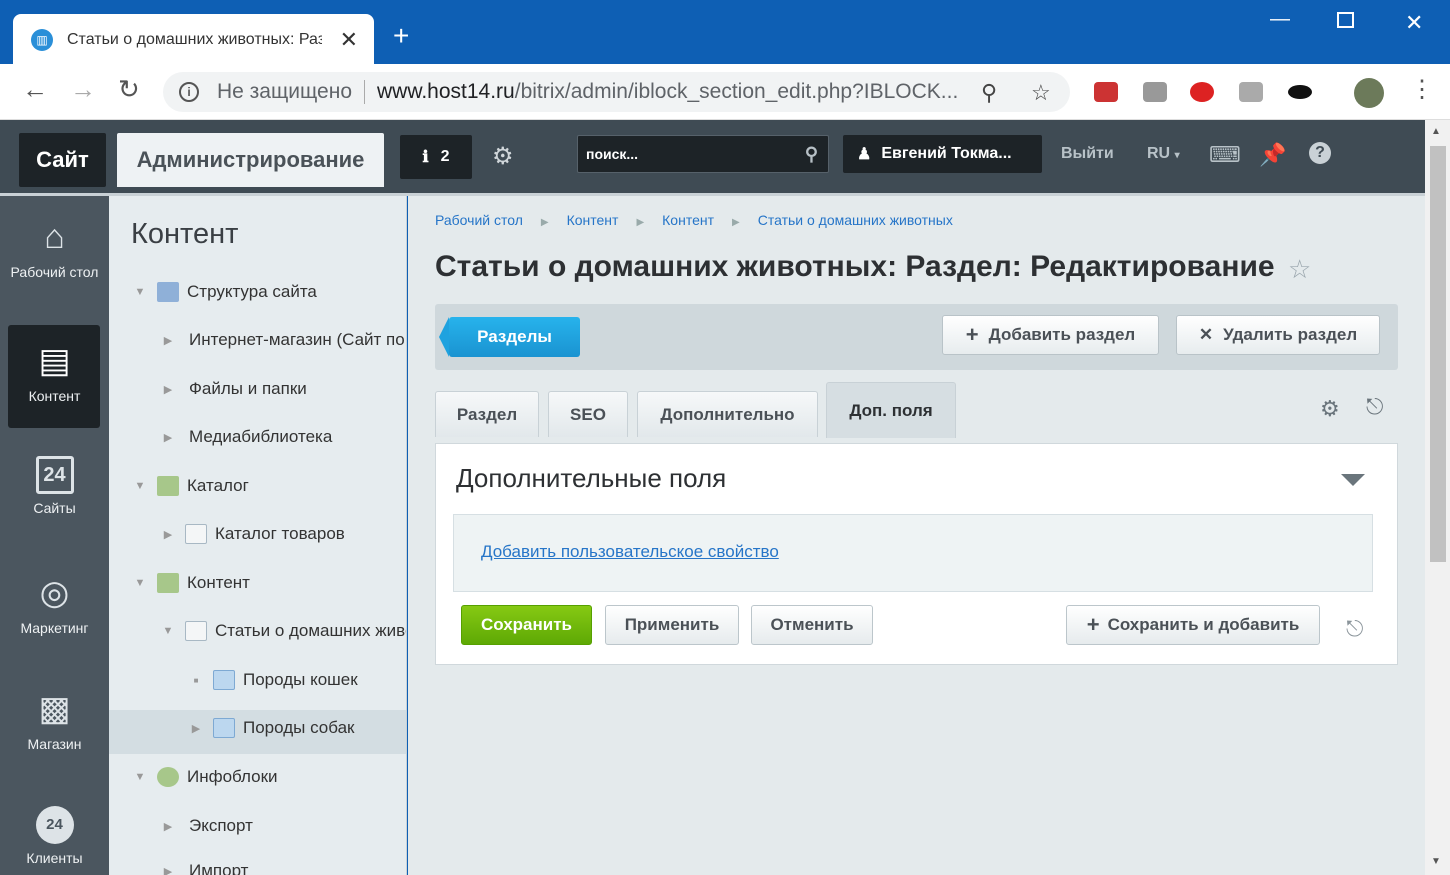 Image resolution: width=1450 pixels, height=875 pixels. Describe the element at coordinates (1436, 131) in the screenshot. I see `scroll-up-icon: ▲` at that location.